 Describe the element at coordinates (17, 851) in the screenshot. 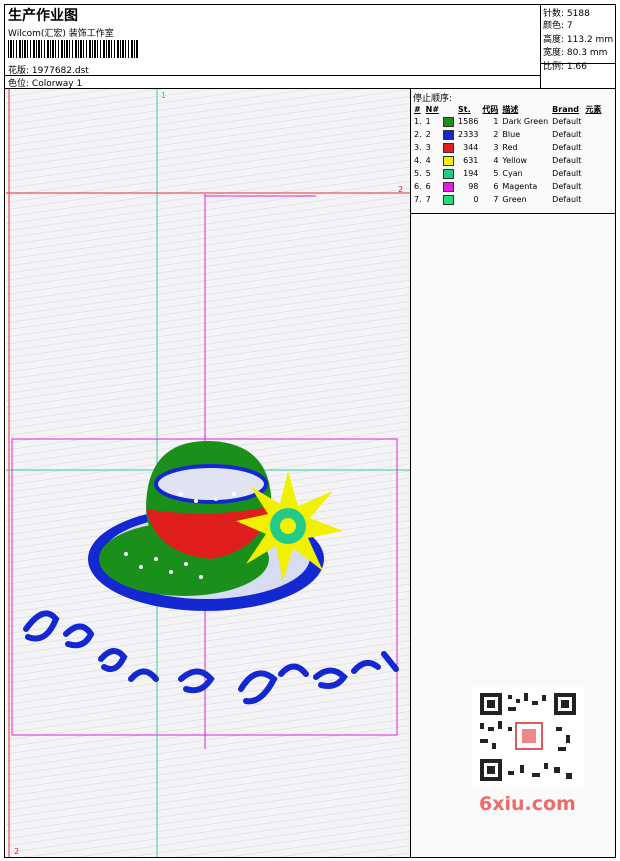

I see `guide-label-2-bottom: 2` at that location.